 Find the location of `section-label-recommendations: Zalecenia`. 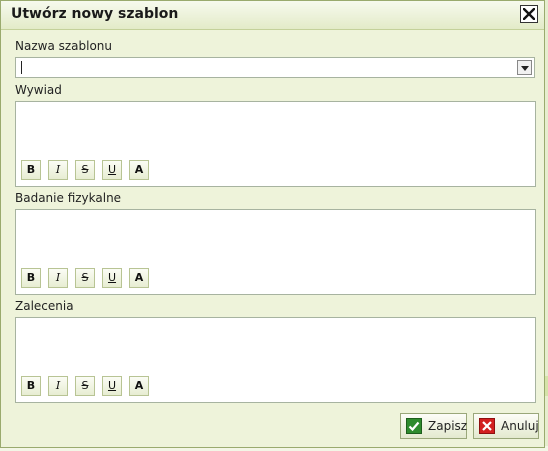

section-label-recommendations: Zalecenia is located at coordinates (44, 306).